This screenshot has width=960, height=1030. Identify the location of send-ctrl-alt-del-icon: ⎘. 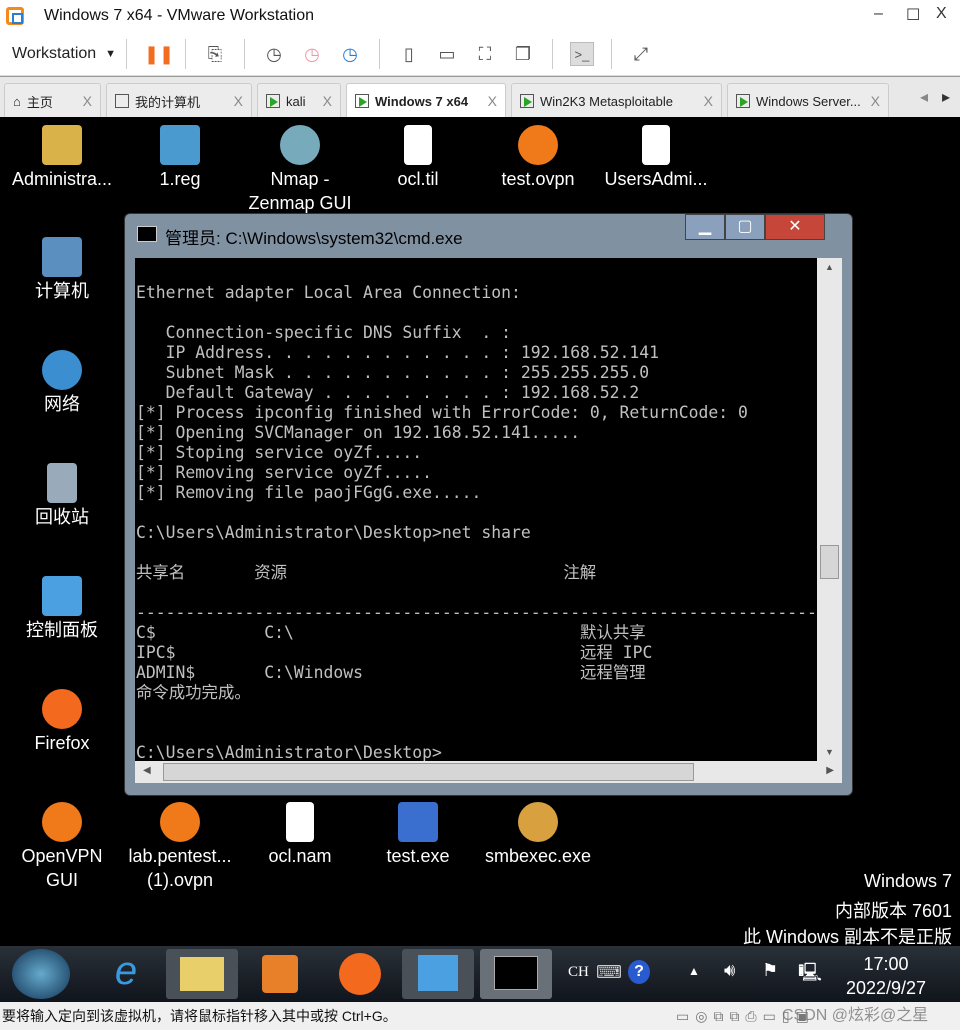
(215, 54).